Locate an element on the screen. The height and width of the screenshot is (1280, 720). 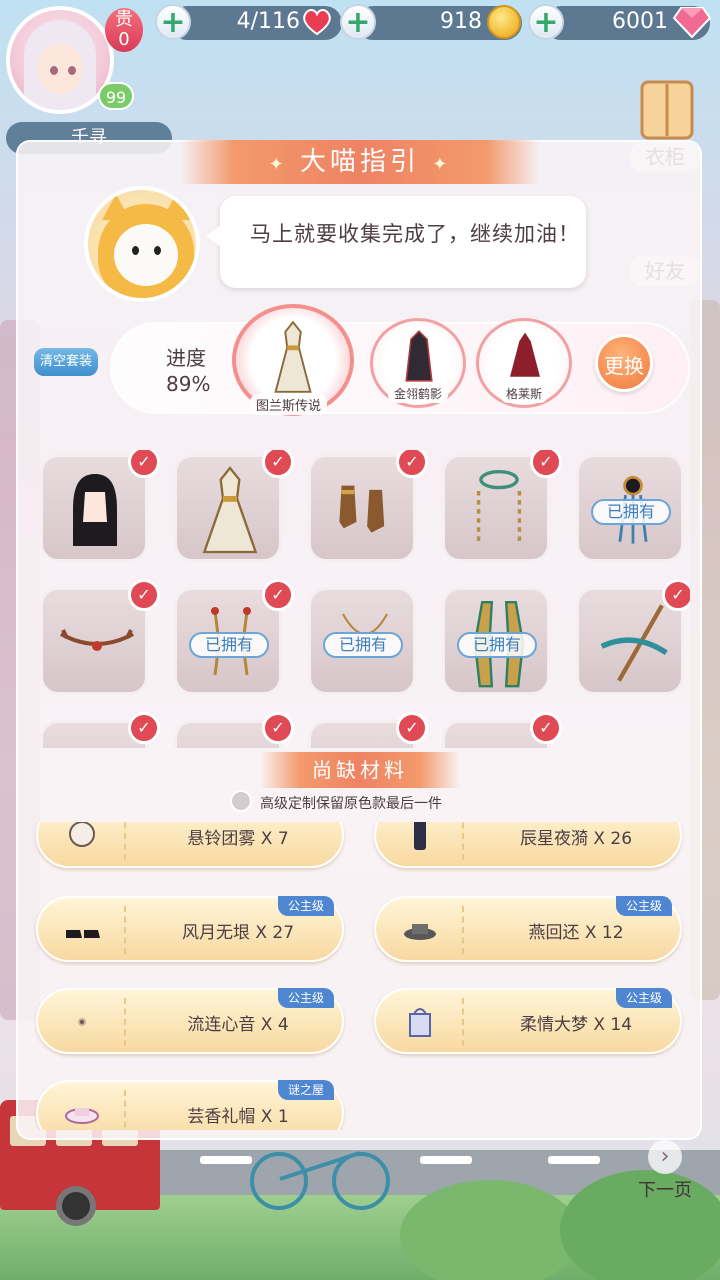
vip-label: 贵 is located at coordinates (124, 19).